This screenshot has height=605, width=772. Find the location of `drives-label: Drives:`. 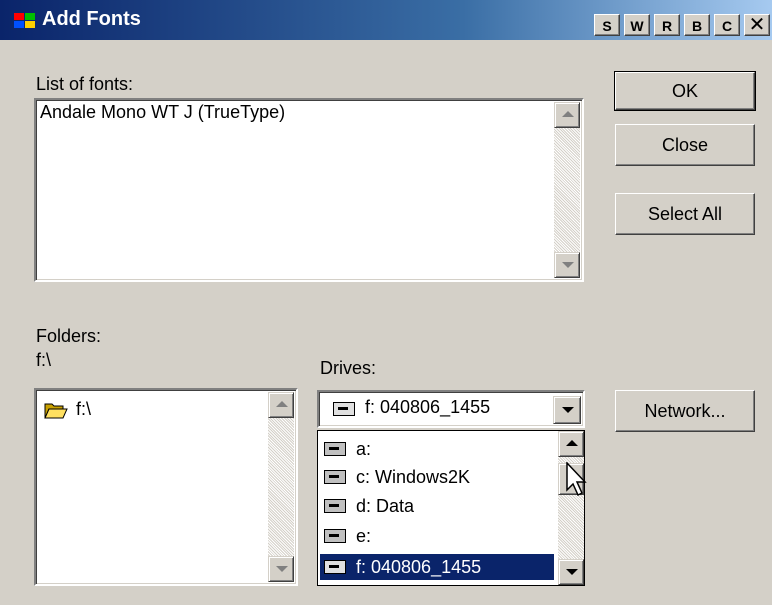

drives-label: Drives: is located at coordinates (348, 368).